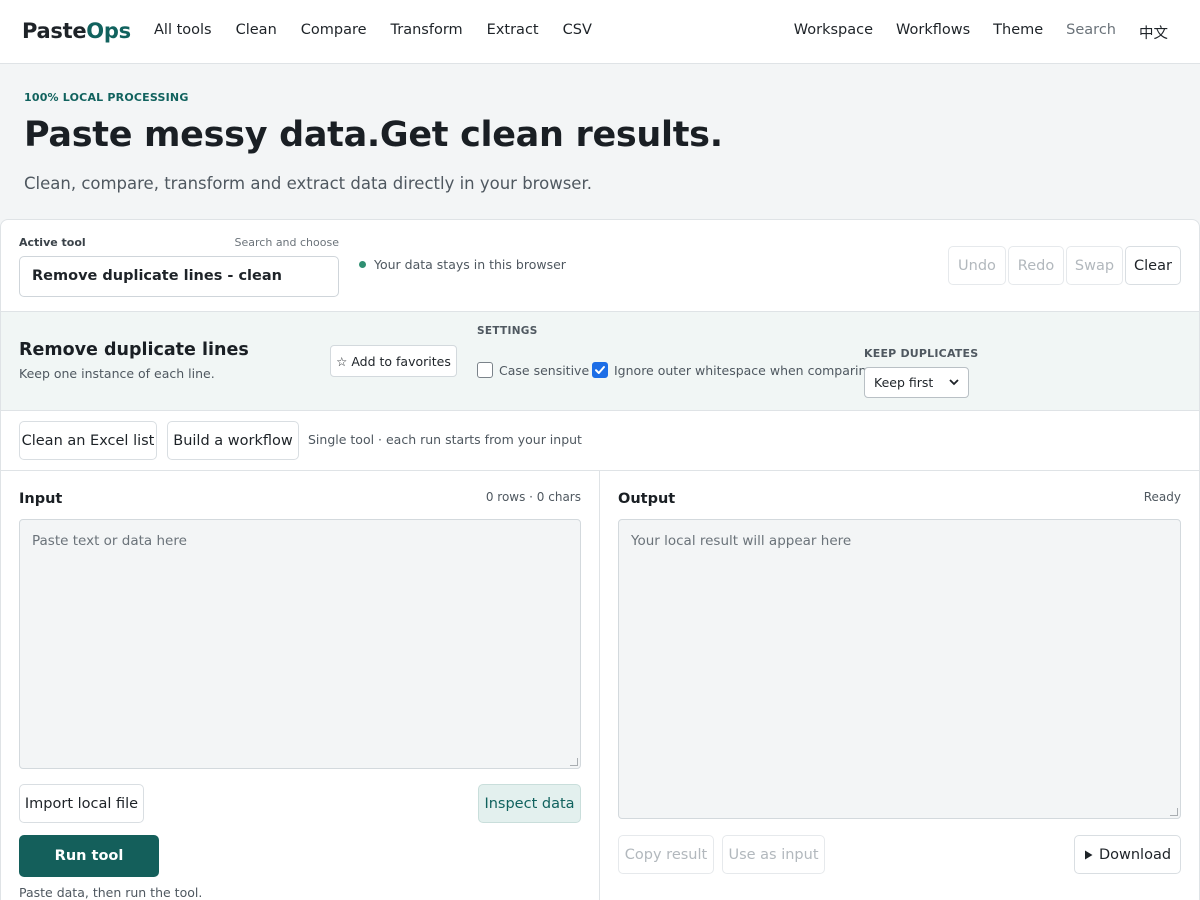  What do you see at coordinates (1091, 32) in the screenshot?
I see `nav-search: Search` at bounding box center [1091, 32].